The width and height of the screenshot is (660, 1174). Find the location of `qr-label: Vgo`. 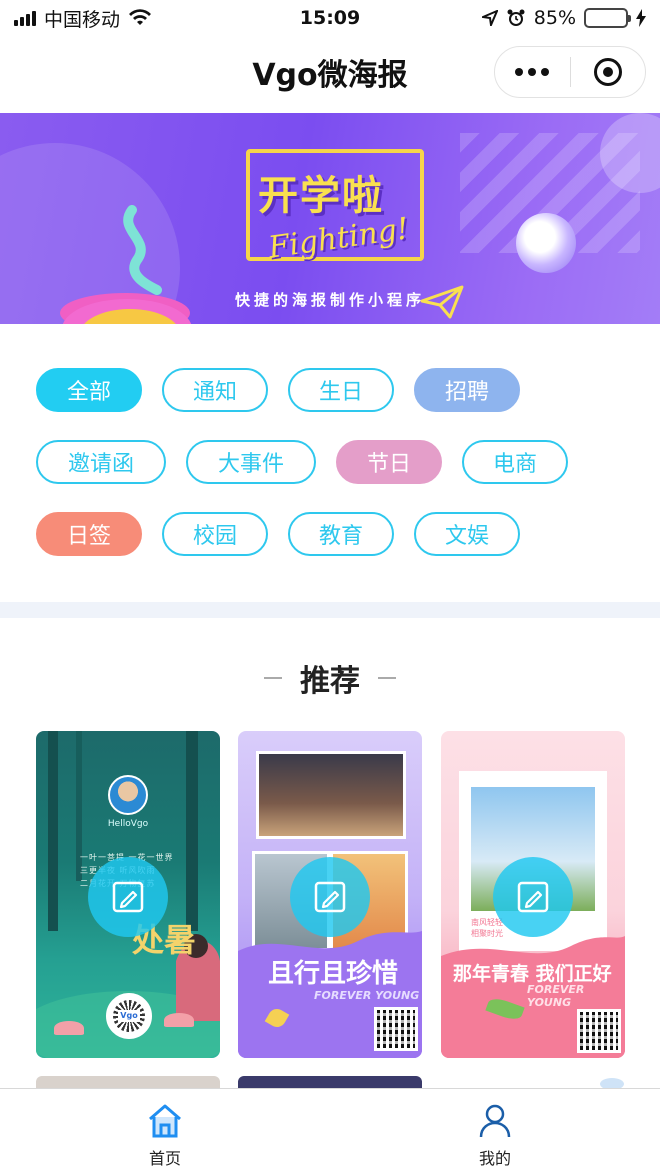

qr-label: Vgo is located at coordinates (129, 1016).